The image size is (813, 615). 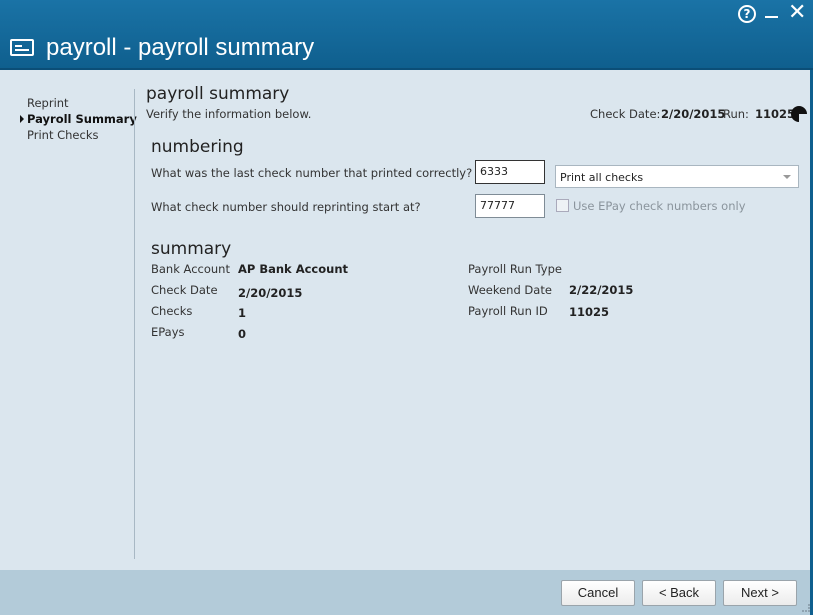 I want to click on payroll-run-id-label: Payroll Run ID, so click(x=508, y=311).